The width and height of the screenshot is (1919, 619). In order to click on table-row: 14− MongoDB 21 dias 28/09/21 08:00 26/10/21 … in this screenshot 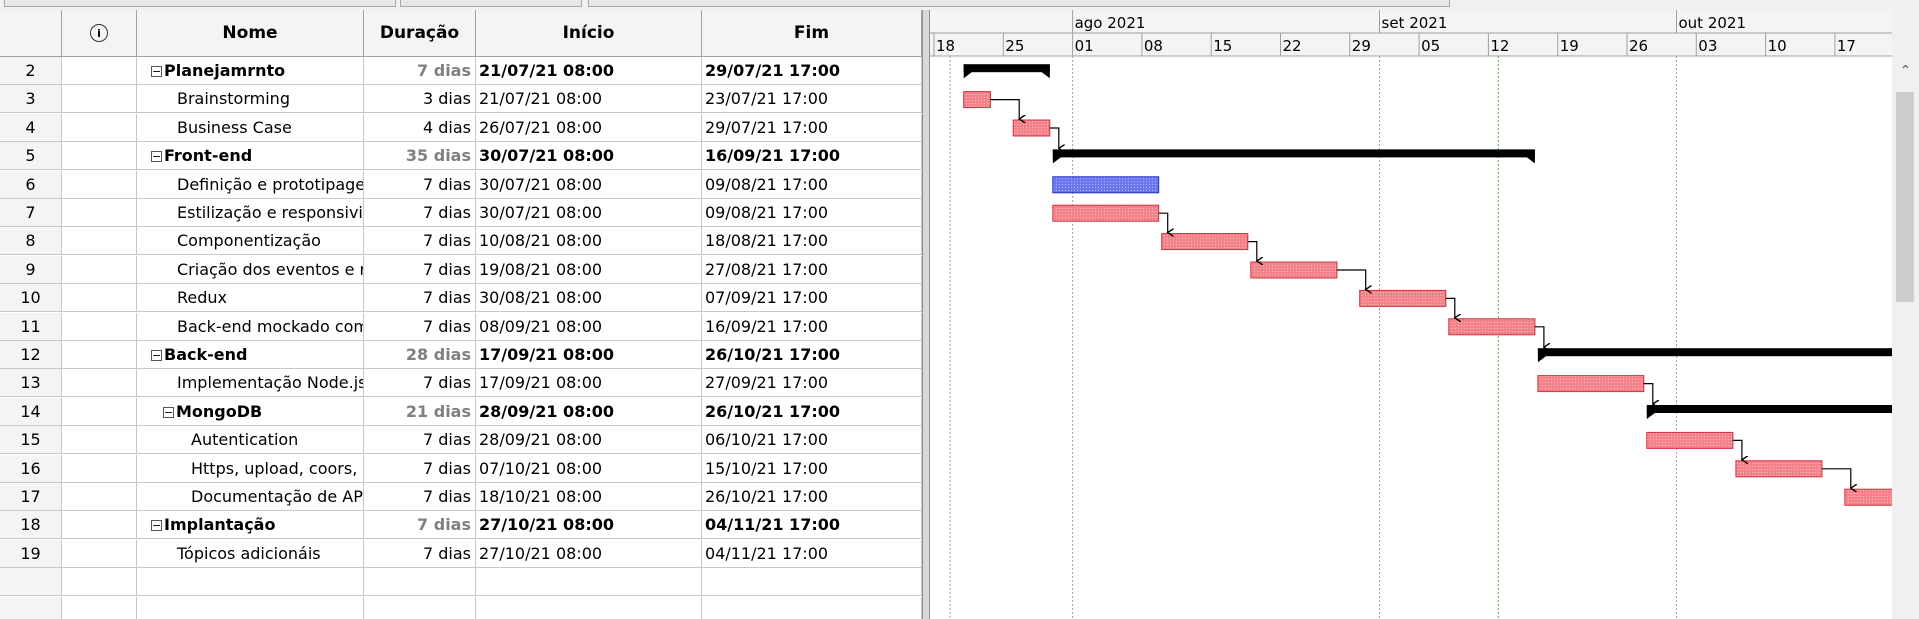, I will do `click(461, 411)`.